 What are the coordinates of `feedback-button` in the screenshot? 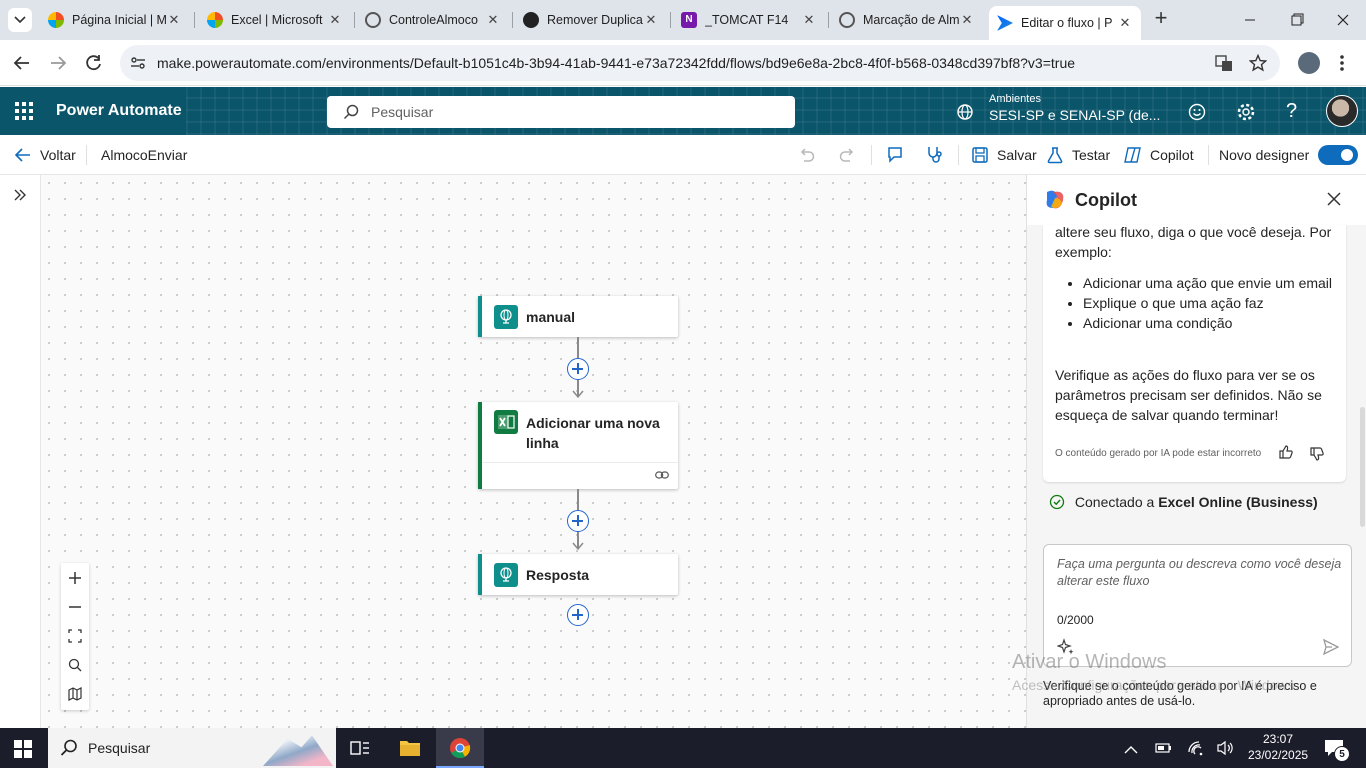 It's located at (1197, 114).